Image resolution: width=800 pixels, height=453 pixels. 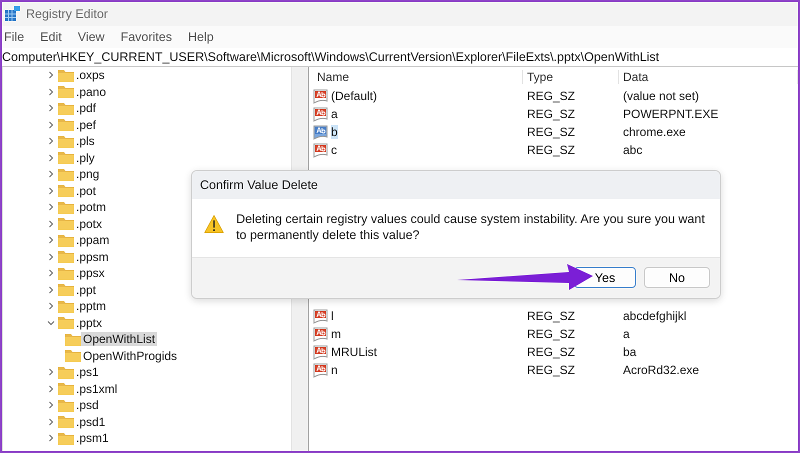 What do you see at coordinates (633, 150) in the screenshot?
I see `value-data: abc` at bounding box center [633, 150].